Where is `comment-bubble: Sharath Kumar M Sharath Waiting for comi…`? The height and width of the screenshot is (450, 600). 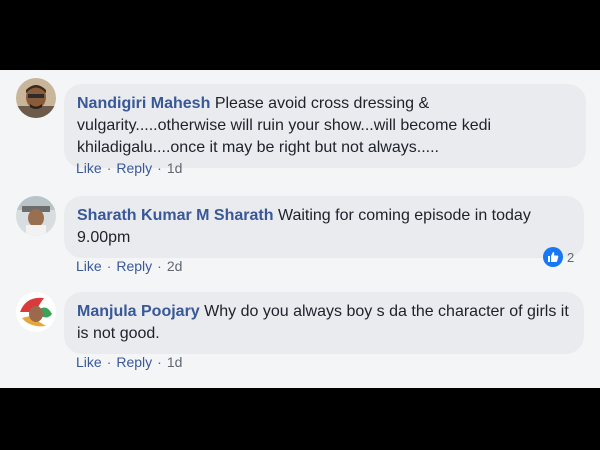 comment-bubble: Sharath Kumar M Sharath Waiting for comi… is located at coordinates (324, 227).